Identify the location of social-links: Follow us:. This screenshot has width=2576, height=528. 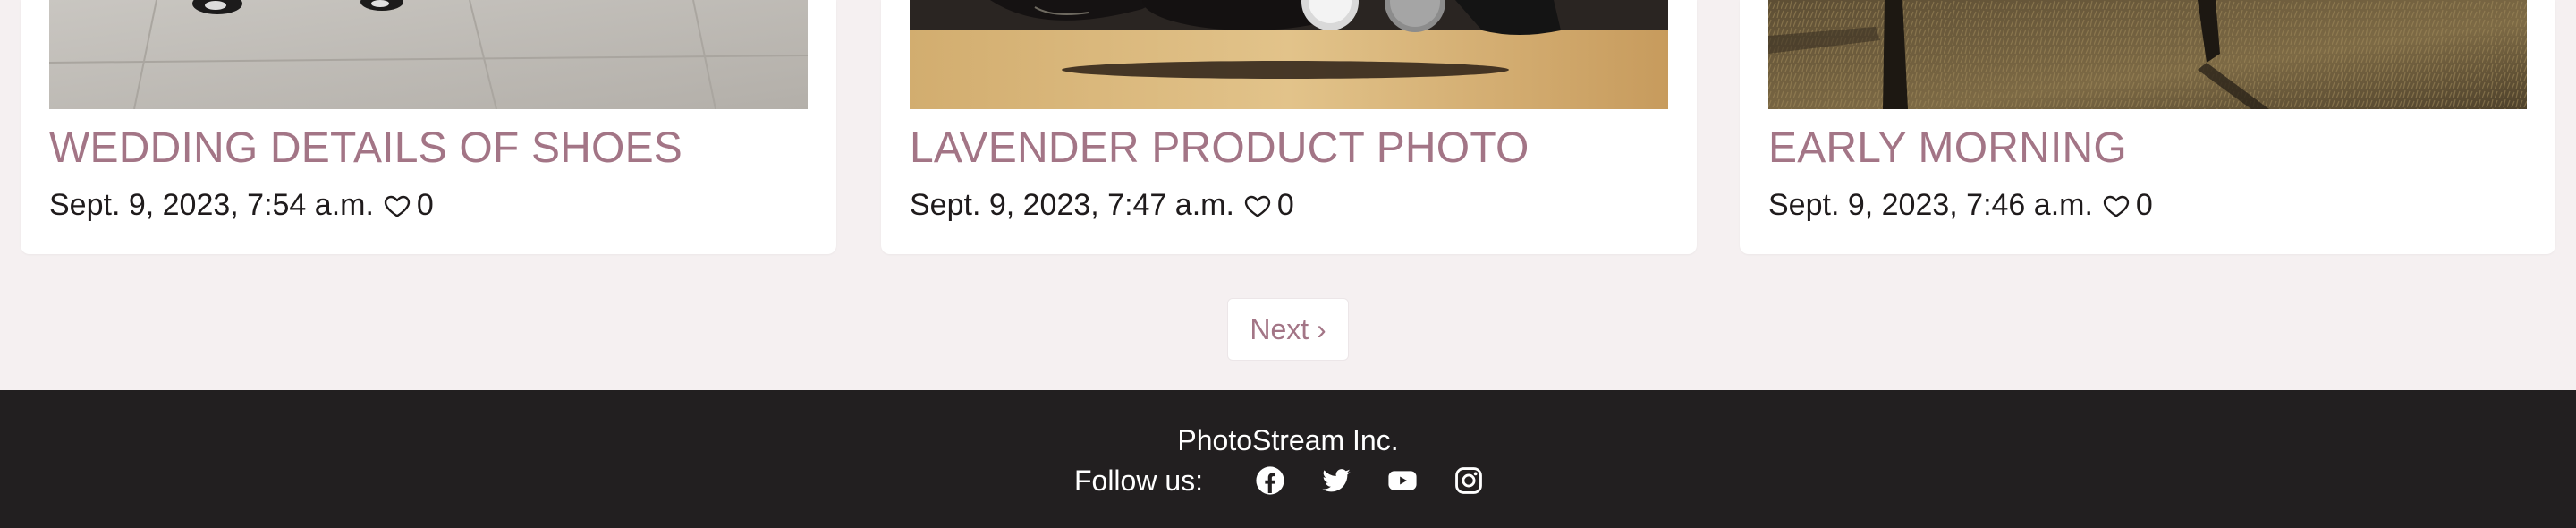
(1288, 481).